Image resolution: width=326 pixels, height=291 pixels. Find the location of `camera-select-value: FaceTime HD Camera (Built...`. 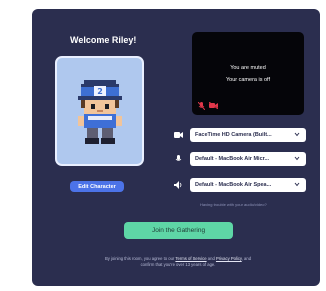

camera-select-value: FaceTime HD Camera (Built... is located at coordinates (233, 135).